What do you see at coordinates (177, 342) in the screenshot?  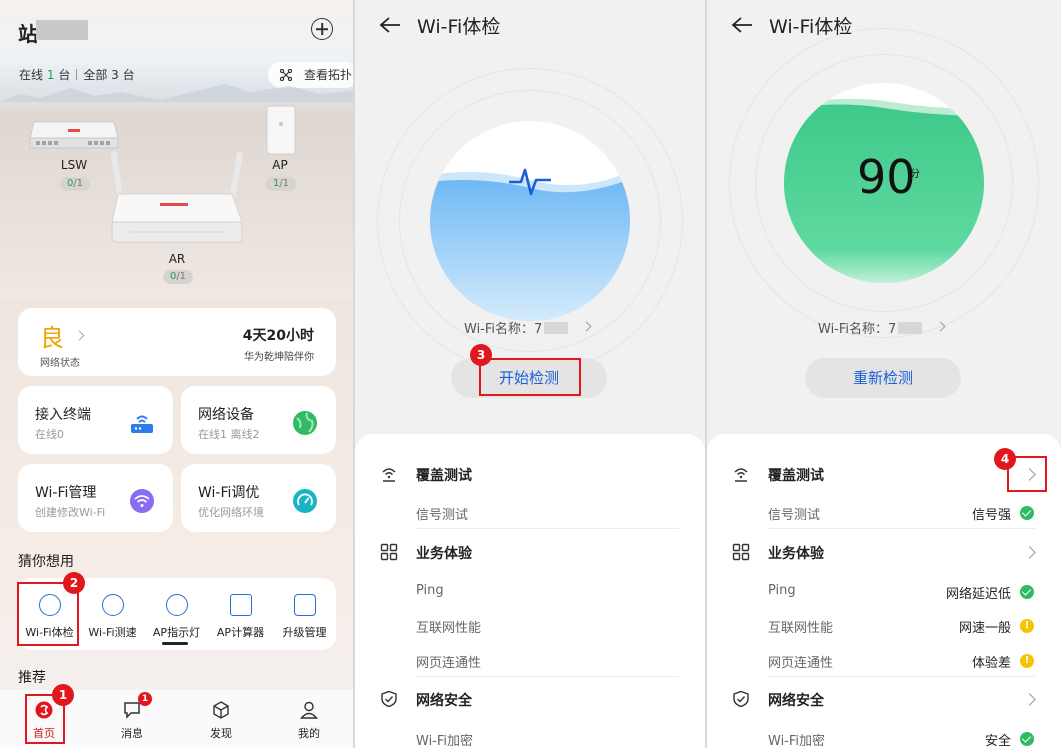 I see `network-status-card: 良 网络状态 4天20小时 华为乾坤陪伴你` at bounding box center [177, 342].